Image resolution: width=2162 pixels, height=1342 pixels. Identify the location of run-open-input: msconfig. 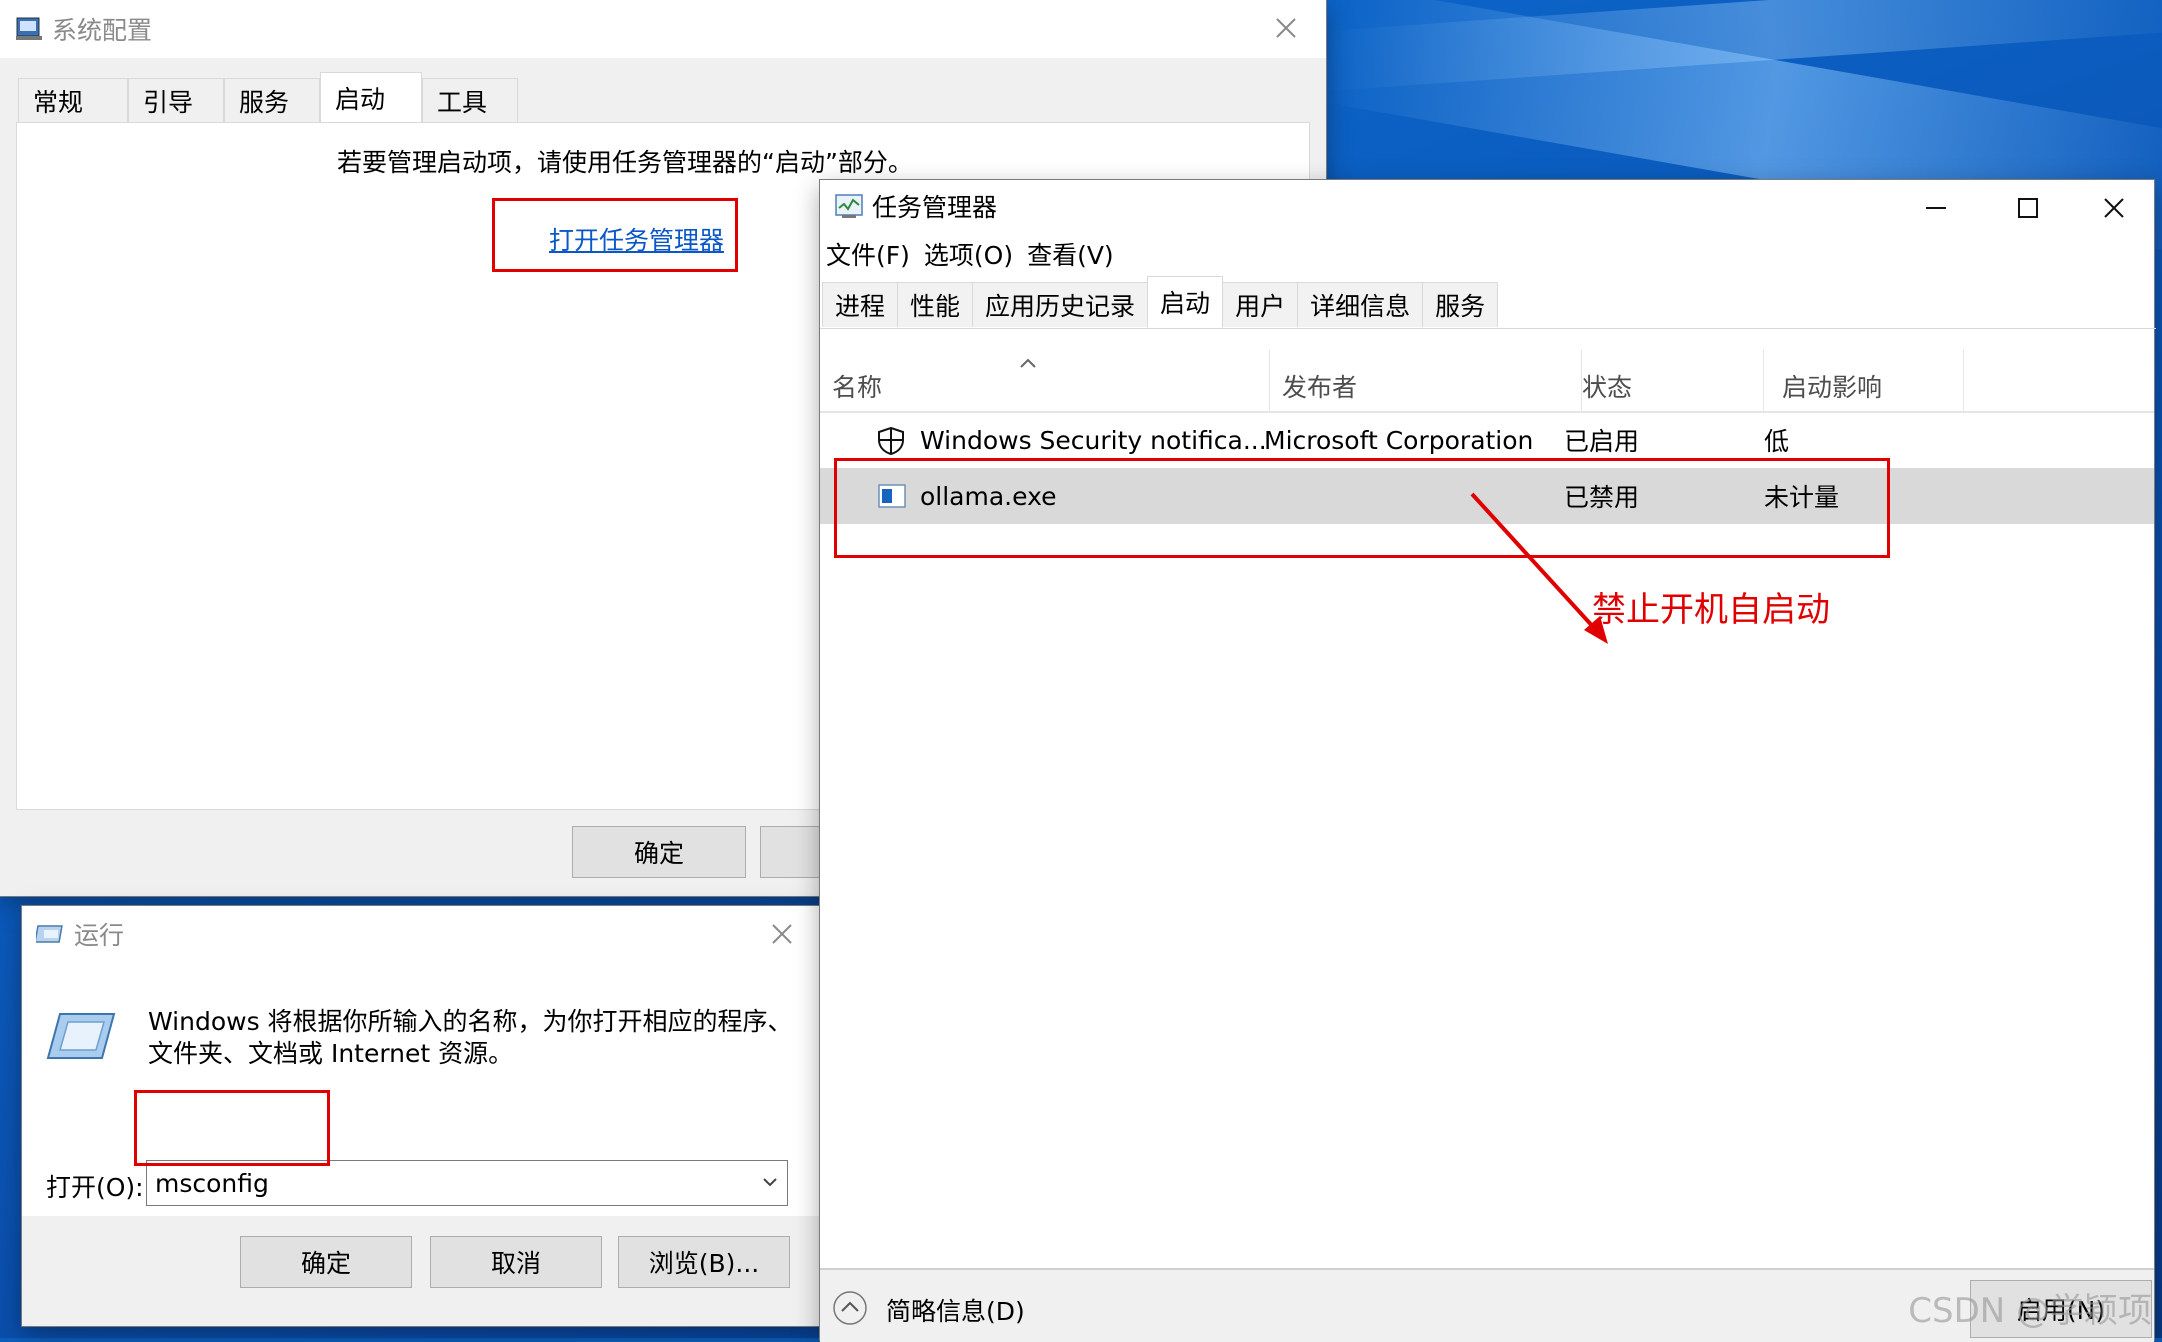
(212, 1183).